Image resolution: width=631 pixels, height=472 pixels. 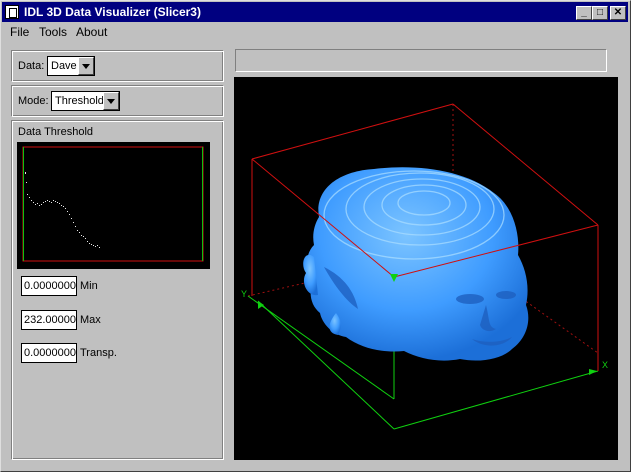 I want to click on mode-panel: Mode: Threshold, so click(x=117, y=101).